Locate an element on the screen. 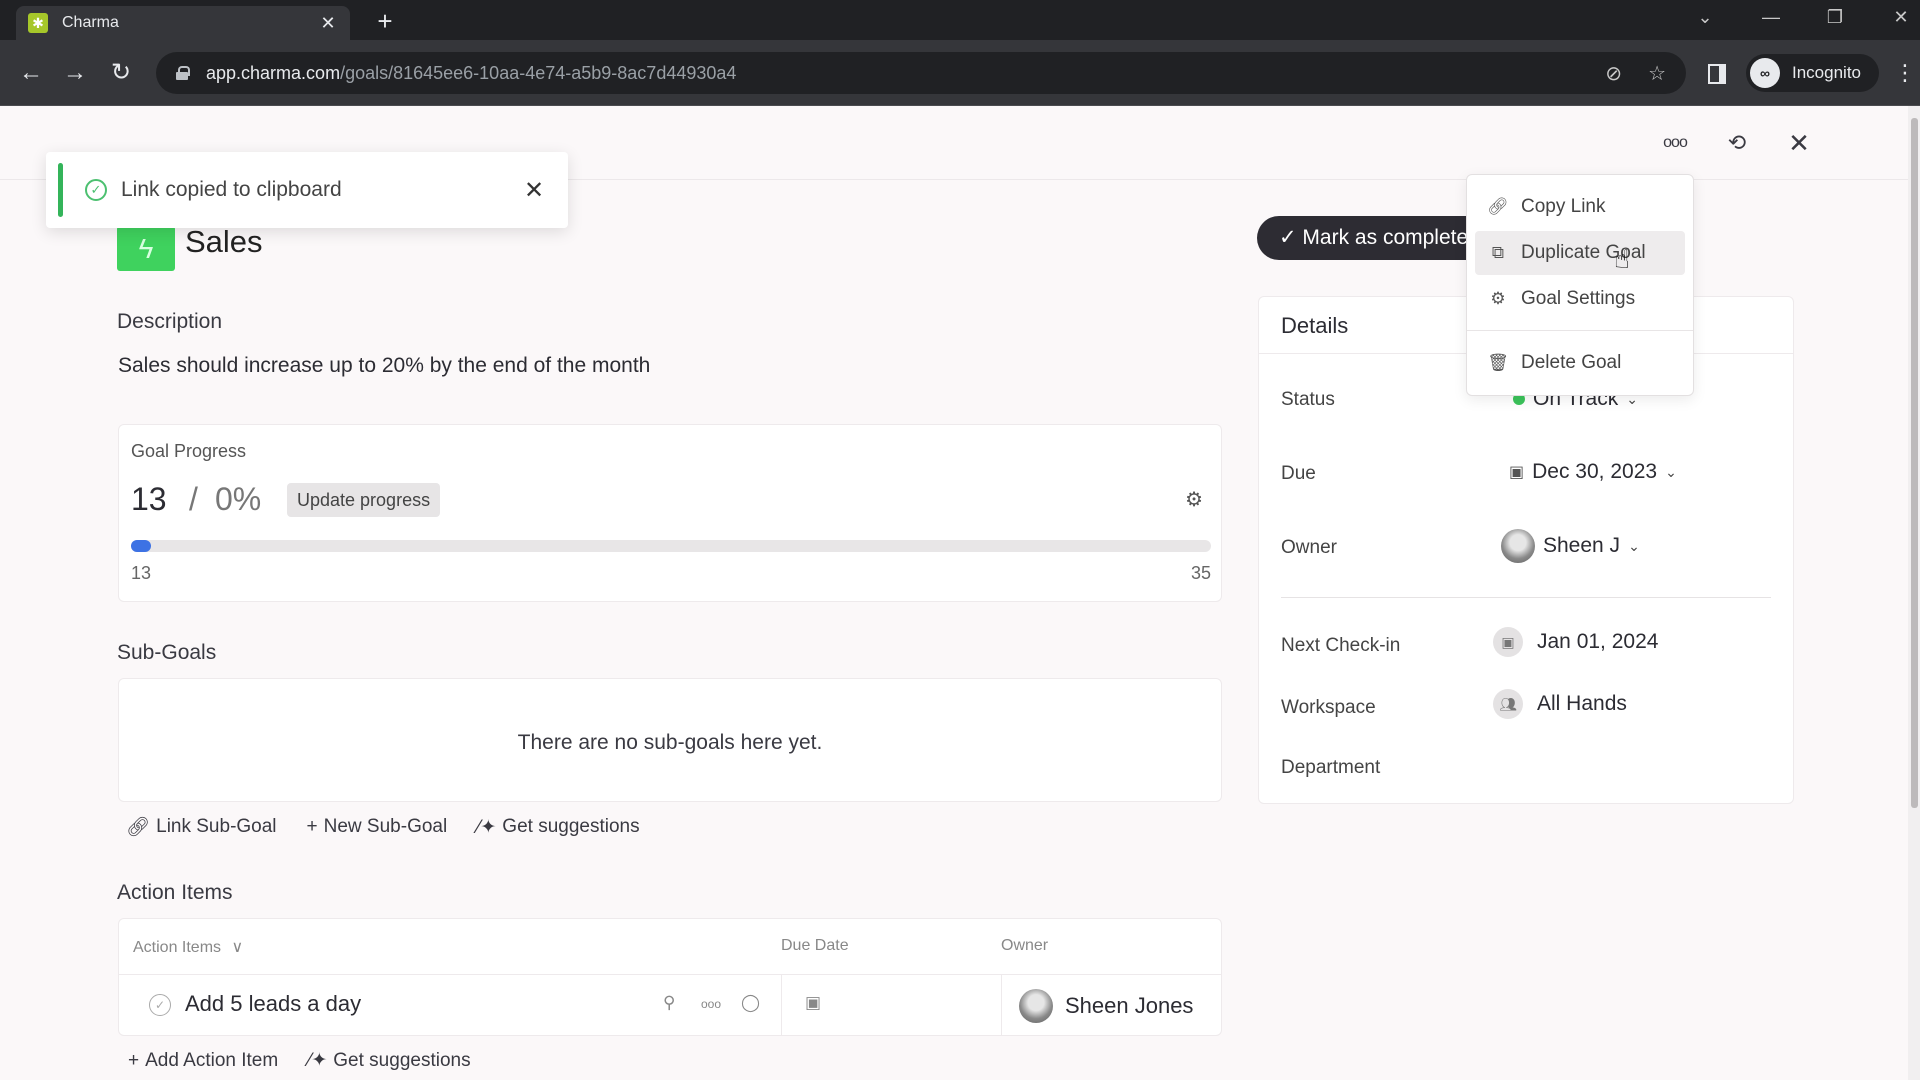  details-heading: Details is located at coordinates (1315, 325).